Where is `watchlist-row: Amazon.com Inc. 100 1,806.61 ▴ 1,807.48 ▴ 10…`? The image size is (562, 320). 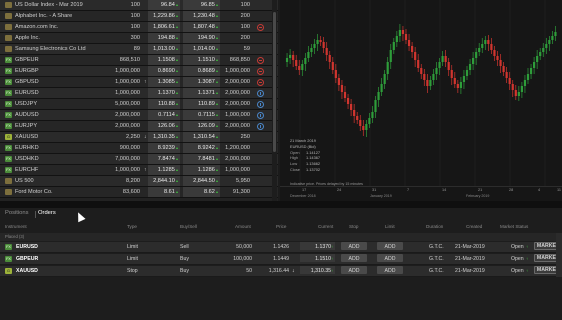
watchlist-row: Amazon.com Inc. 100 1,806.61 ▴ 1,807.48 ▴ 10… is located at coordinates (139, 27).